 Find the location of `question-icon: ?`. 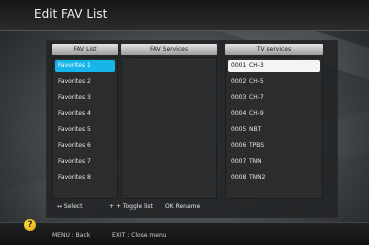

question-icon: ? is located at coordinates (30, 225).